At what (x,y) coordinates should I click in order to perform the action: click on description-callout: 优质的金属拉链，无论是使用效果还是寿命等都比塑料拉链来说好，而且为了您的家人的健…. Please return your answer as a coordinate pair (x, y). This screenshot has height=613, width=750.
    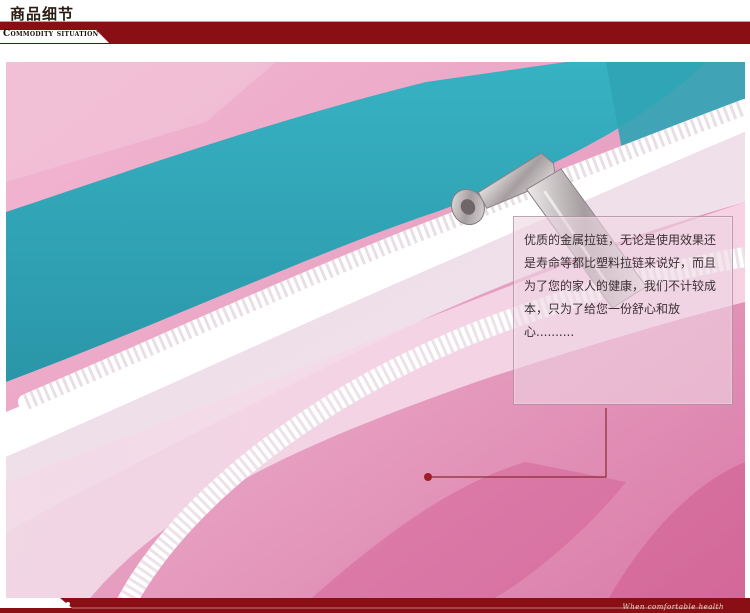
    Looking at the image, I should click on (623, 310).